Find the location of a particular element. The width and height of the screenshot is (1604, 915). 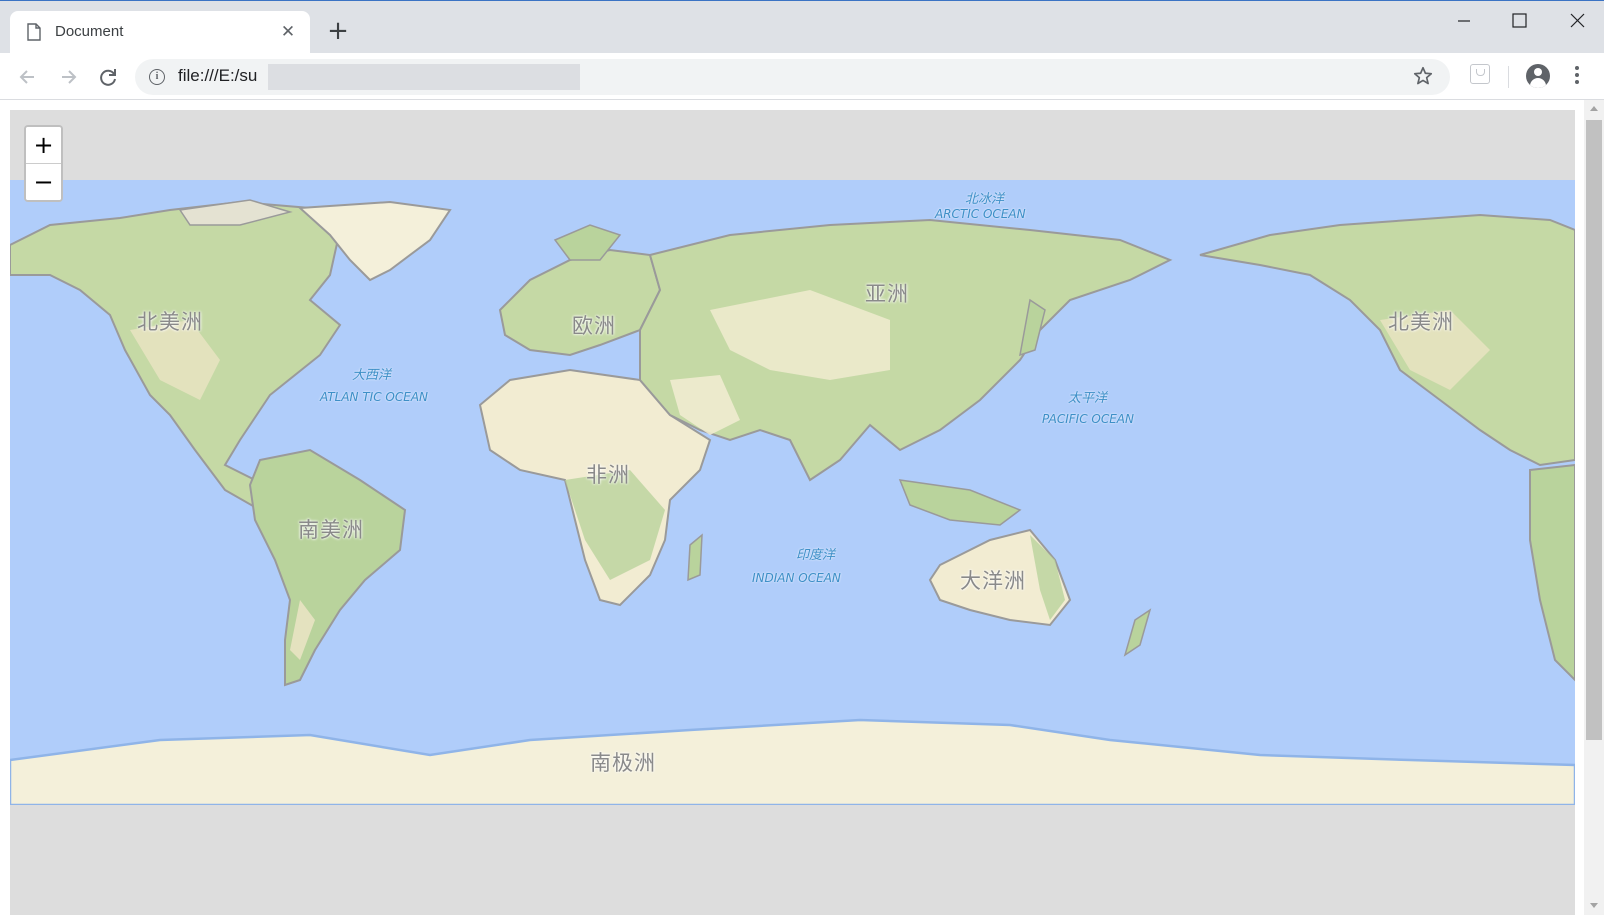

label-atlantic-ocean-en: ATLAN TIC OCEAN is located at coordinates (374, 397).